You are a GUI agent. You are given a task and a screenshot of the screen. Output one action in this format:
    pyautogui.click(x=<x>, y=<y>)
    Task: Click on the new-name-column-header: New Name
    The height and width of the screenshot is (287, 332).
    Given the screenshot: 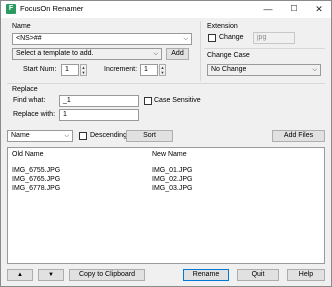 What is the action you would take?
    pyautogui.click(x=169, y=154)
    